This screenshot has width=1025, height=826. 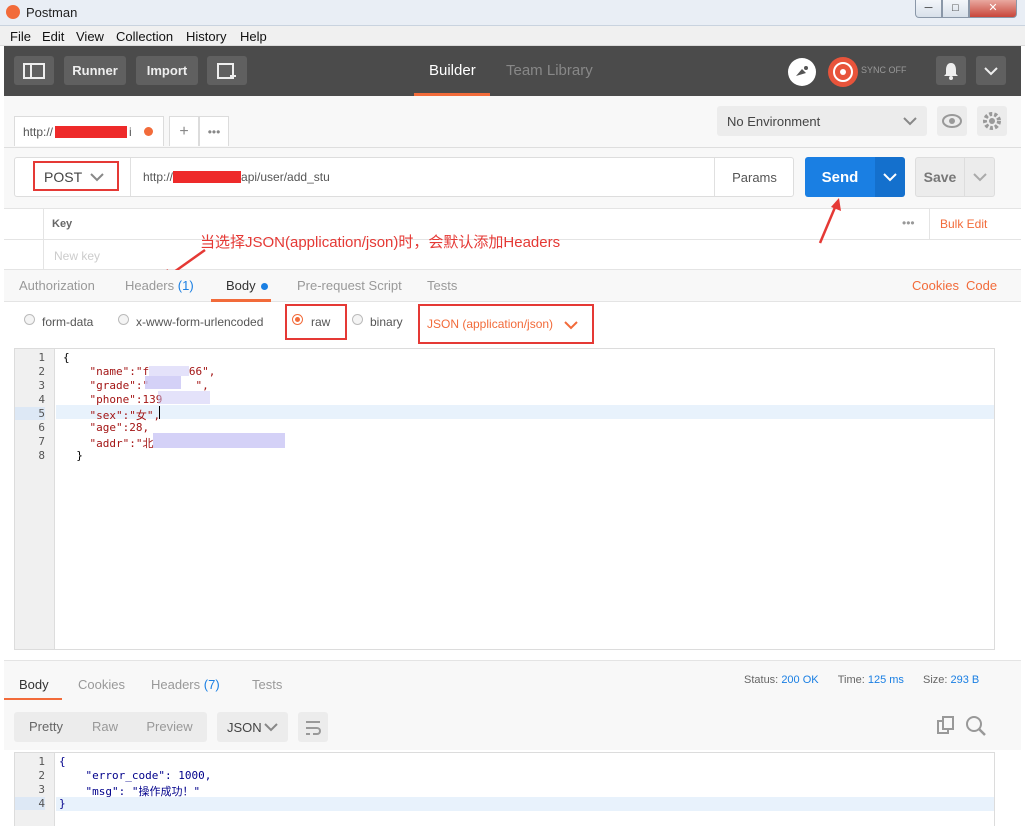 I want to click on response-tab-body: Body, so click(x=34, y=684).